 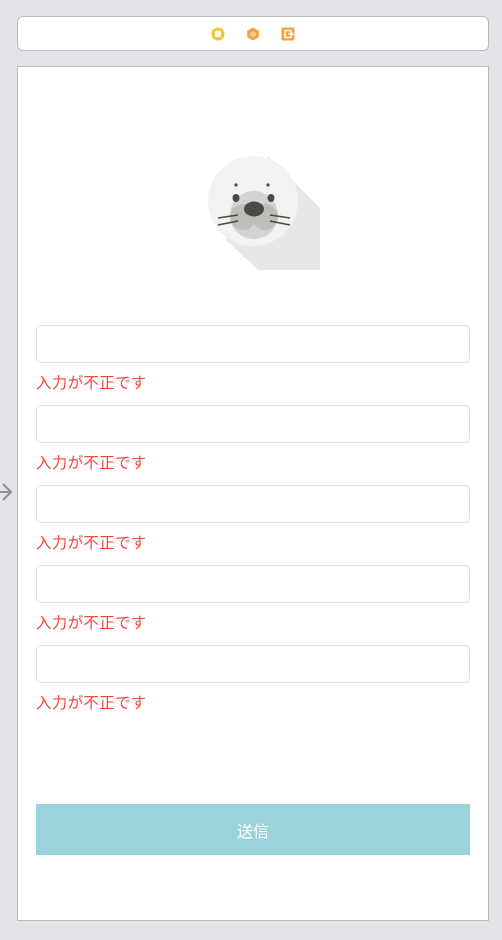 What do you see at coordinates (91, 463) in the screenshot?
I see `error-label-2: 入力が不正です` at bounding box center [91, 463].